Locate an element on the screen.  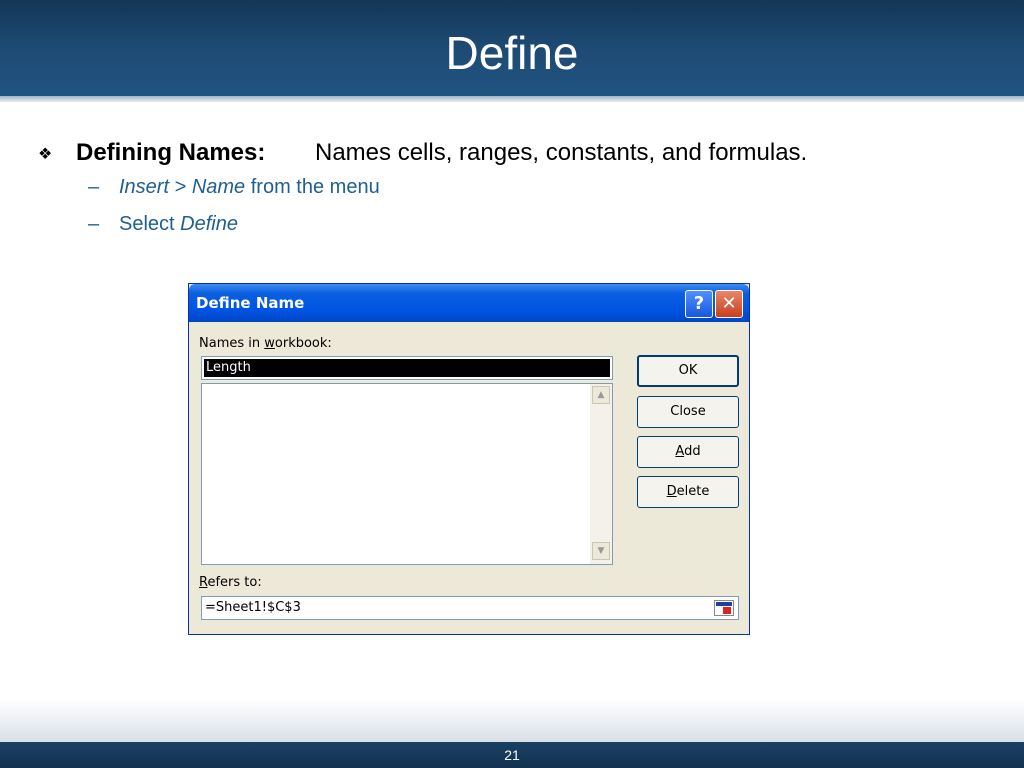
listbox-scrollbar: ▲ ▼ is located at coordinates (601, 474).